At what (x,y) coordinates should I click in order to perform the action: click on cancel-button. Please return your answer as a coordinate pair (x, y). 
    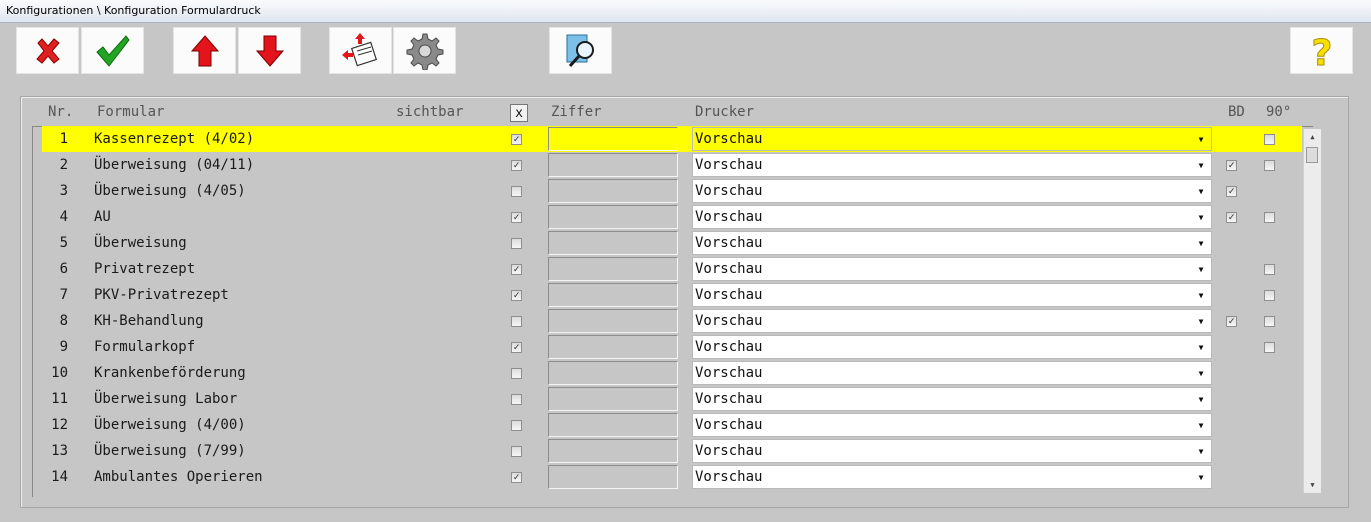
    Looking at the image, I should click on (47, 50).